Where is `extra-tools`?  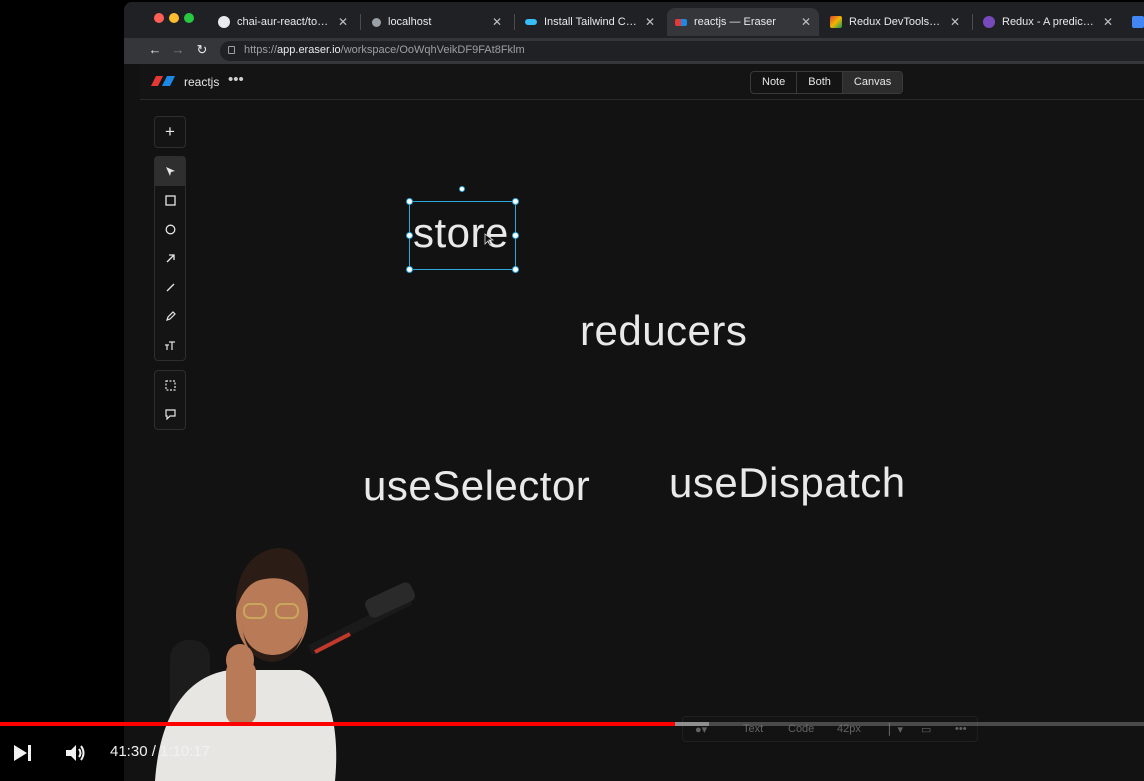
extra-tools is located at coordinates (170, 400).